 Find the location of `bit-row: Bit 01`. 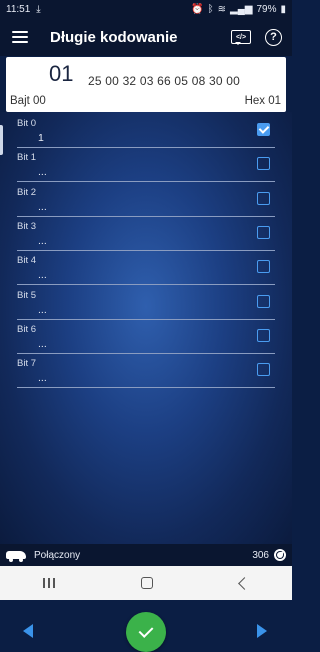

bit-row: Bit 01 is located at coordinates (146, 131).